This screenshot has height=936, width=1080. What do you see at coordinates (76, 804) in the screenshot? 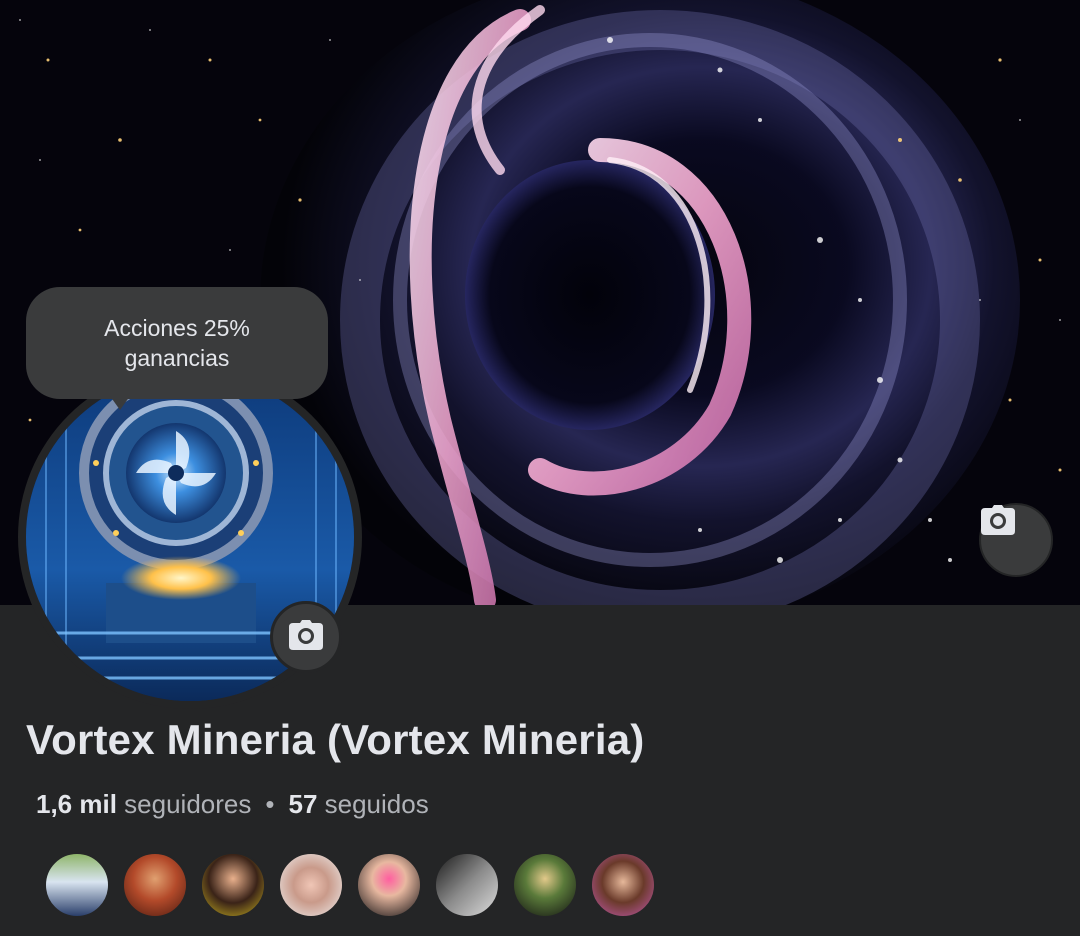
I see `followers-count: 1,6 mil` at bounding box center [76, 804].